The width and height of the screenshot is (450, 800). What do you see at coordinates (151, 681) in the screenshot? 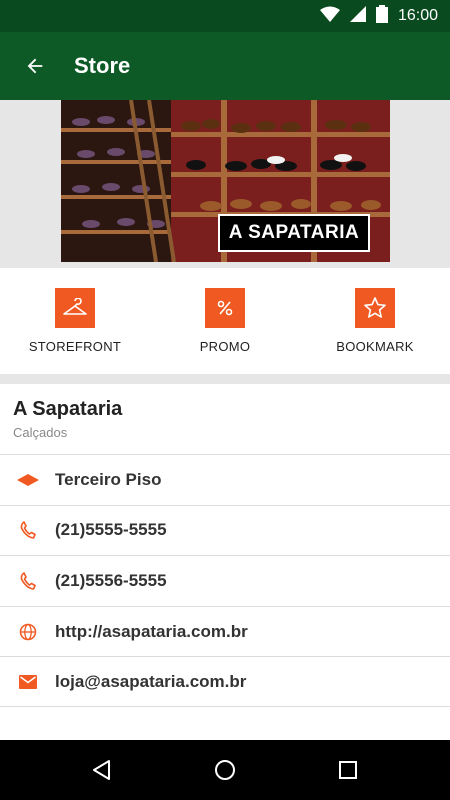
I see `email-text: loja@asapataria.com.br` at bounding box center [151, 681].